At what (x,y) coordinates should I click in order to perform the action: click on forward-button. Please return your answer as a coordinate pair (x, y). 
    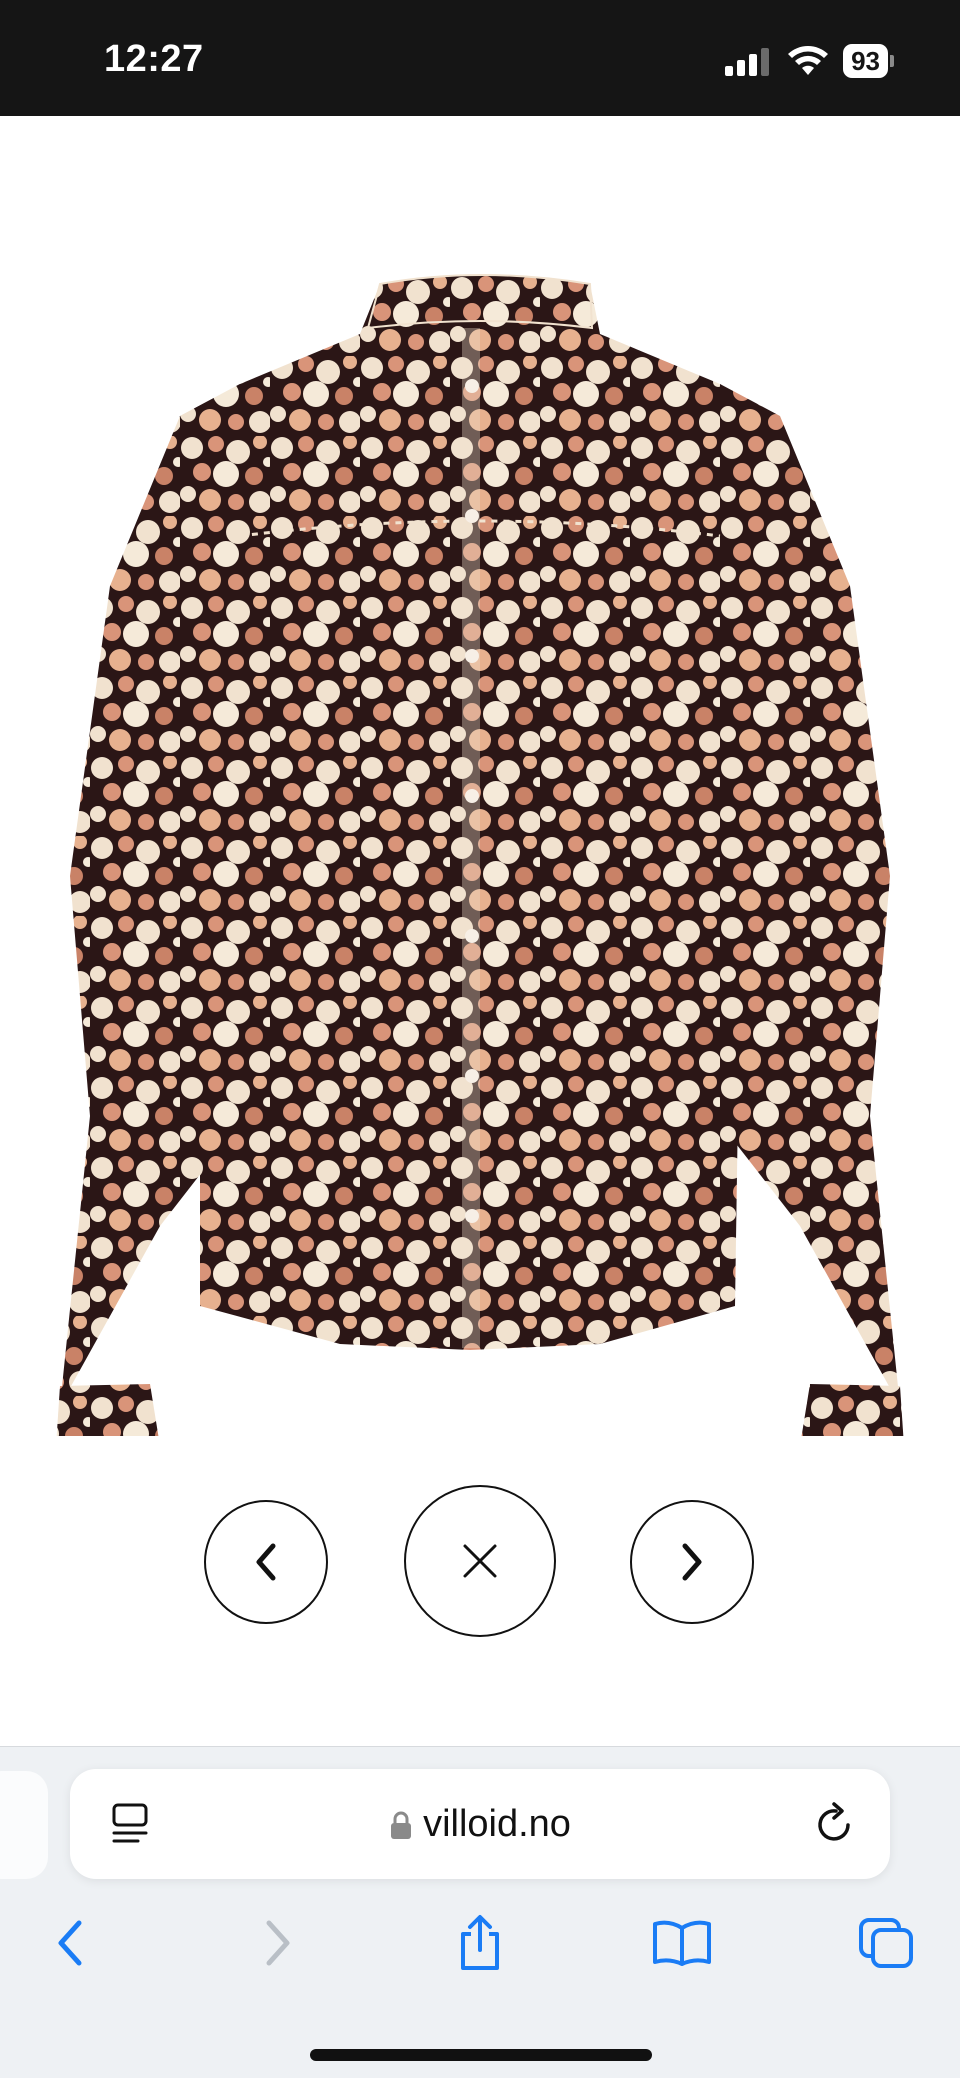
    Looking at the image, I should click on (278, 1943).